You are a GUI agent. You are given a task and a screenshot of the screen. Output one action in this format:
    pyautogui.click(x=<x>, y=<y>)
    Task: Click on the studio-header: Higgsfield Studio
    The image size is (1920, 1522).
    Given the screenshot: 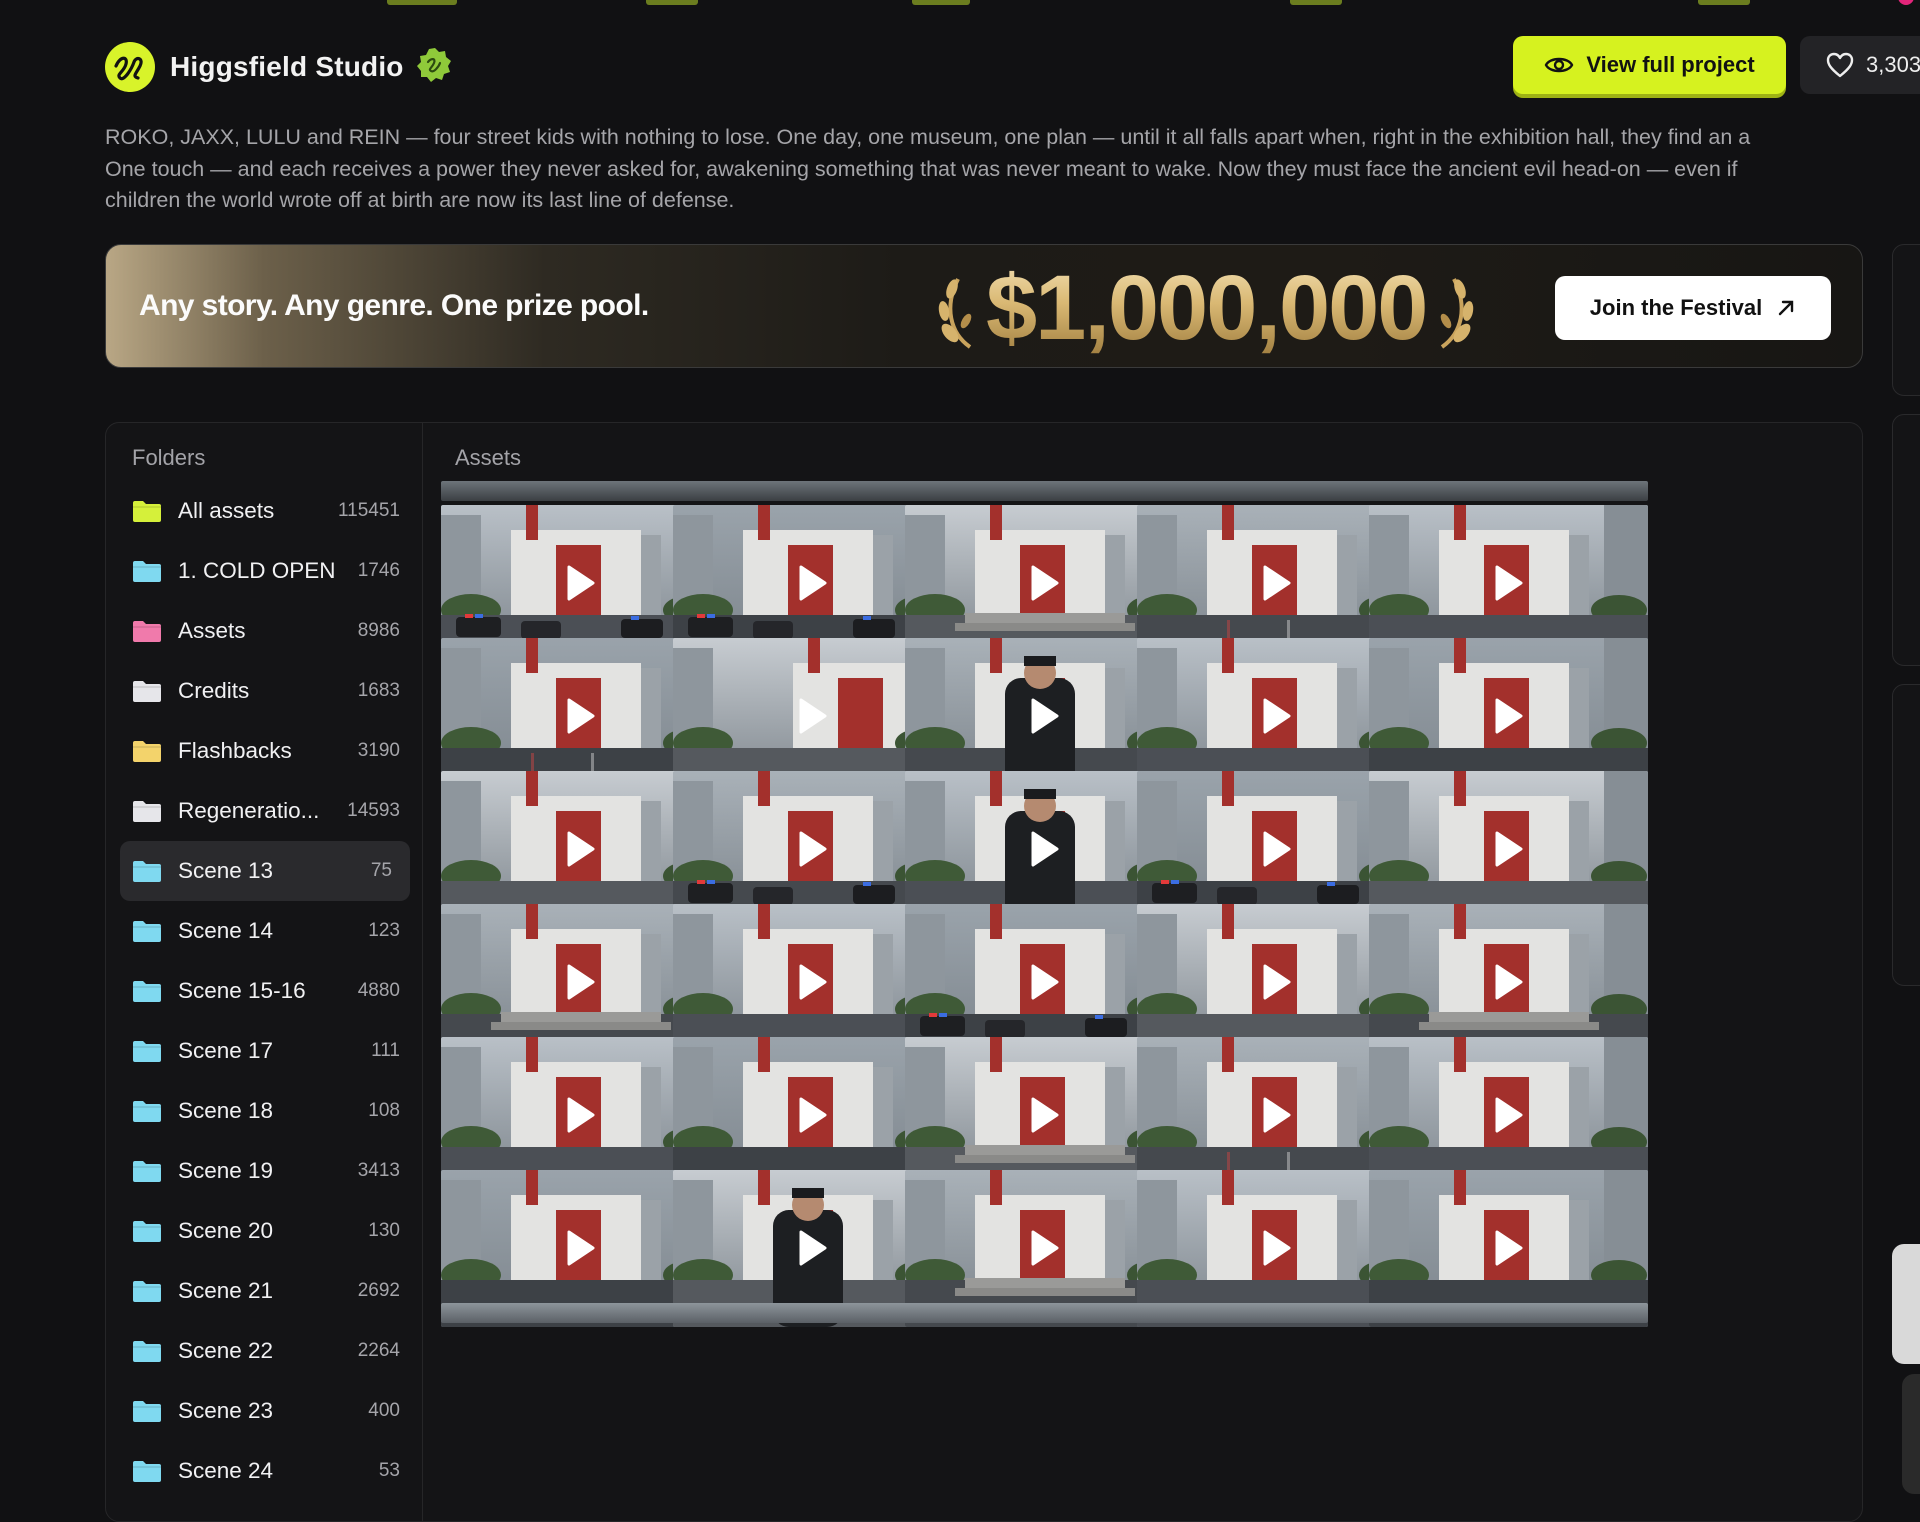 What is the action you would take?
    pyautogui.click(x=279, y=67)
    